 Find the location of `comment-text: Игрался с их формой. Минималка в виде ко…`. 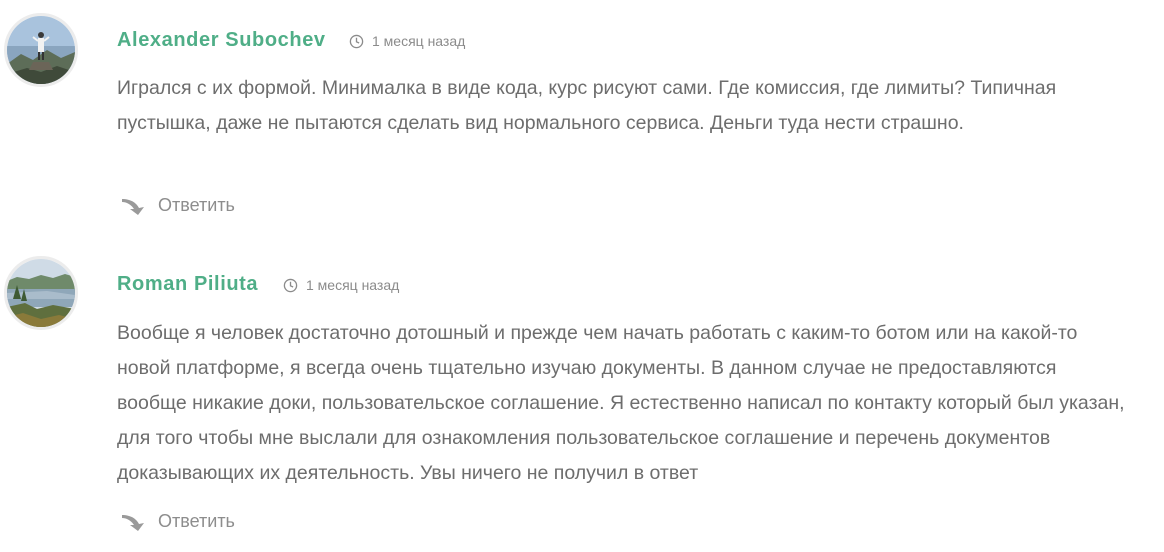

comment-text: Игрался с их формой. Минималка в виде ко… is located at coordinates (587, 105).